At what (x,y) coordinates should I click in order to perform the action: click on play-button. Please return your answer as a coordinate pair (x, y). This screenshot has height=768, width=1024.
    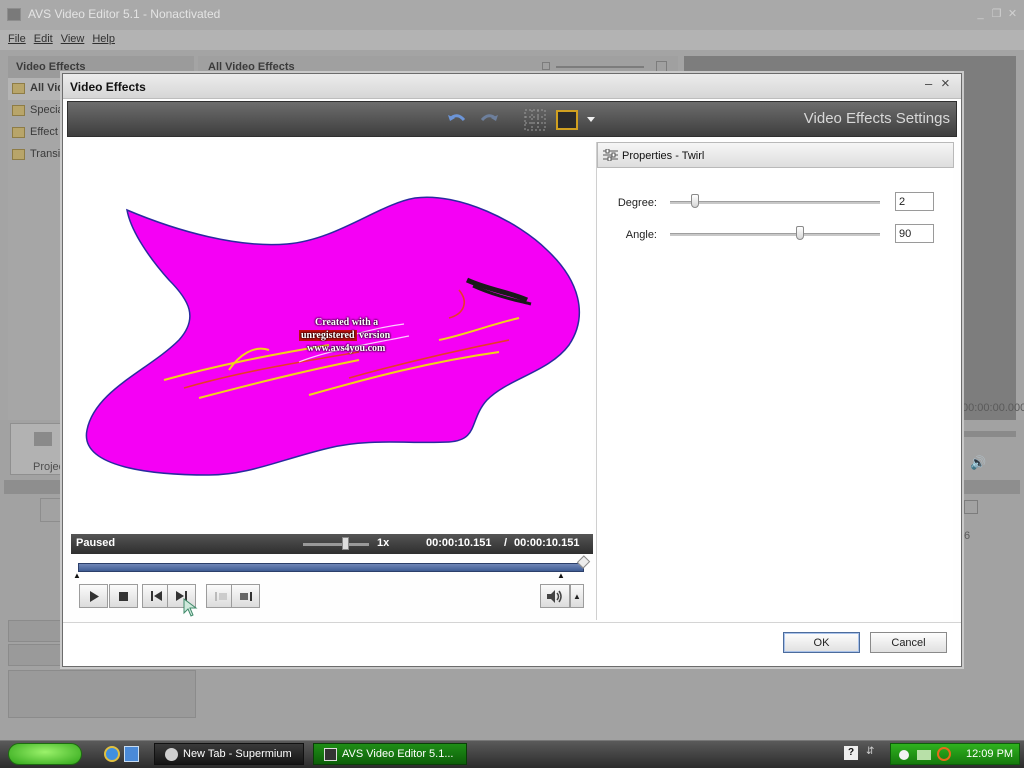
    Looking at the image, I should click on (93, 596).